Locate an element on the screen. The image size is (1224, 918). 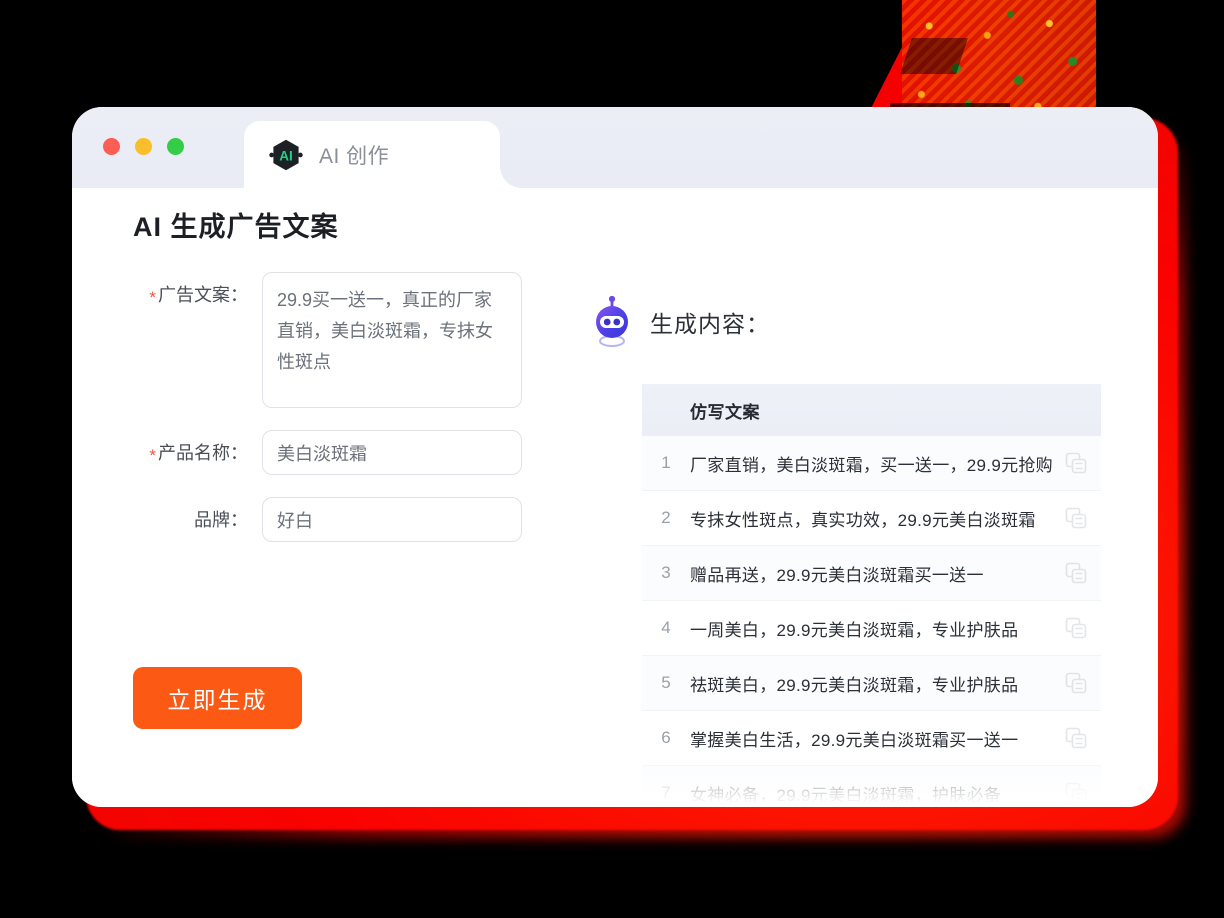
row-index: 7 is located at coordinates (666, 792).